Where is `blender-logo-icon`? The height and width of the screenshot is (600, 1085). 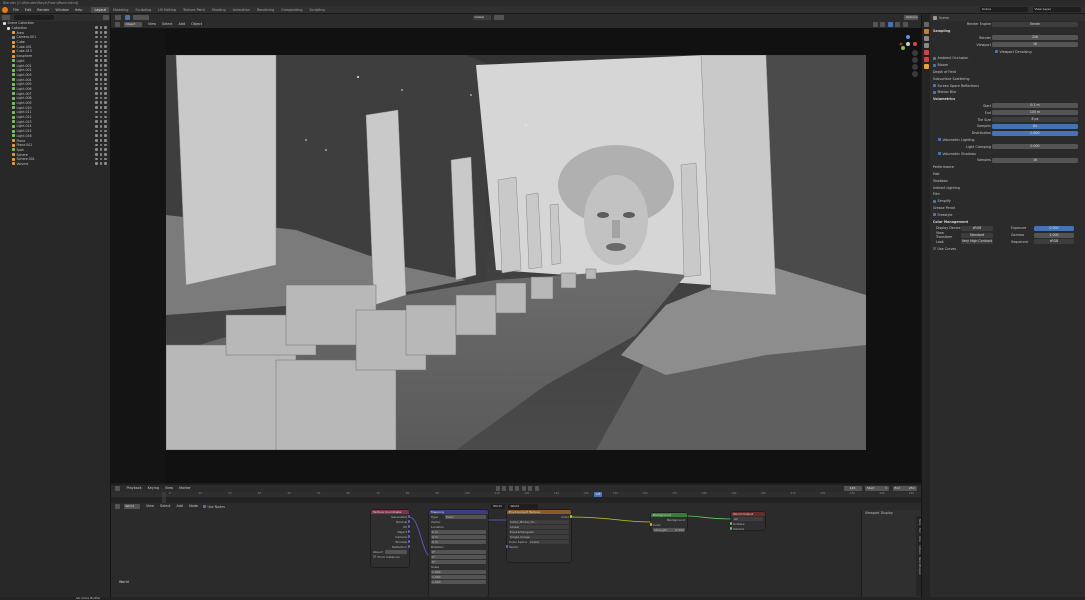 blender-logo-icon is located at coordinates (5, 9).